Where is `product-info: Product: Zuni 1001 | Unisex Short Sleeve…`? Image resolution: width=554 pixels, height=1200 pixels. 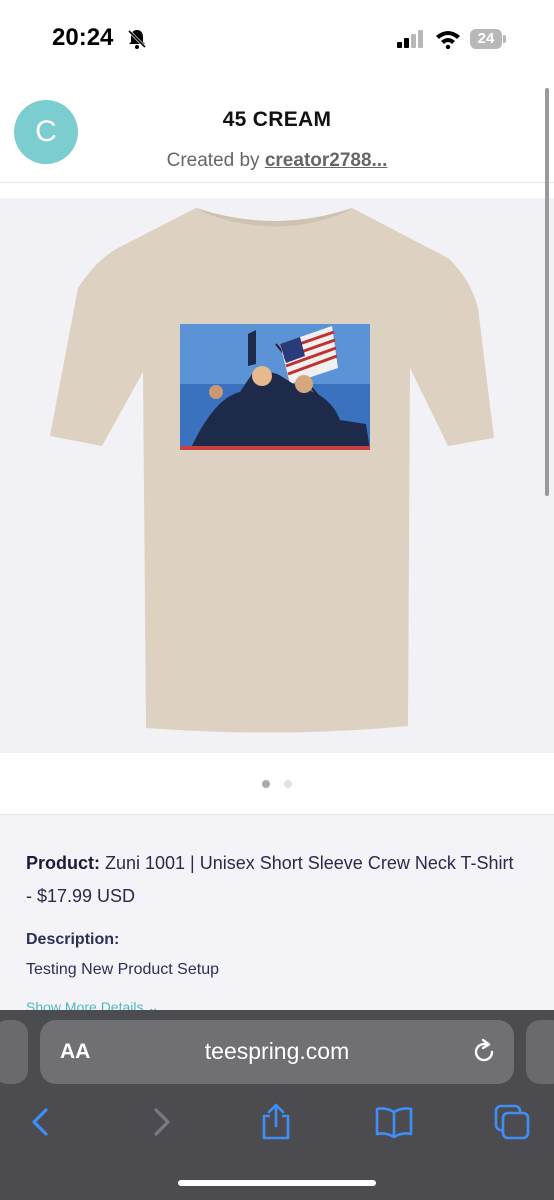 product-info: Product: Zuni 1001 | Unisex Short Sleeve… is located at coordinates (271, 880).